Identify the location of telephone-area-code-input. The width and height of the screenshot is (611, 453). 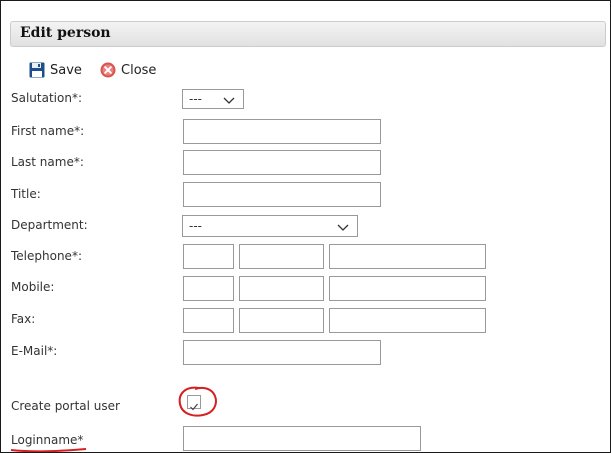
(281, 256).